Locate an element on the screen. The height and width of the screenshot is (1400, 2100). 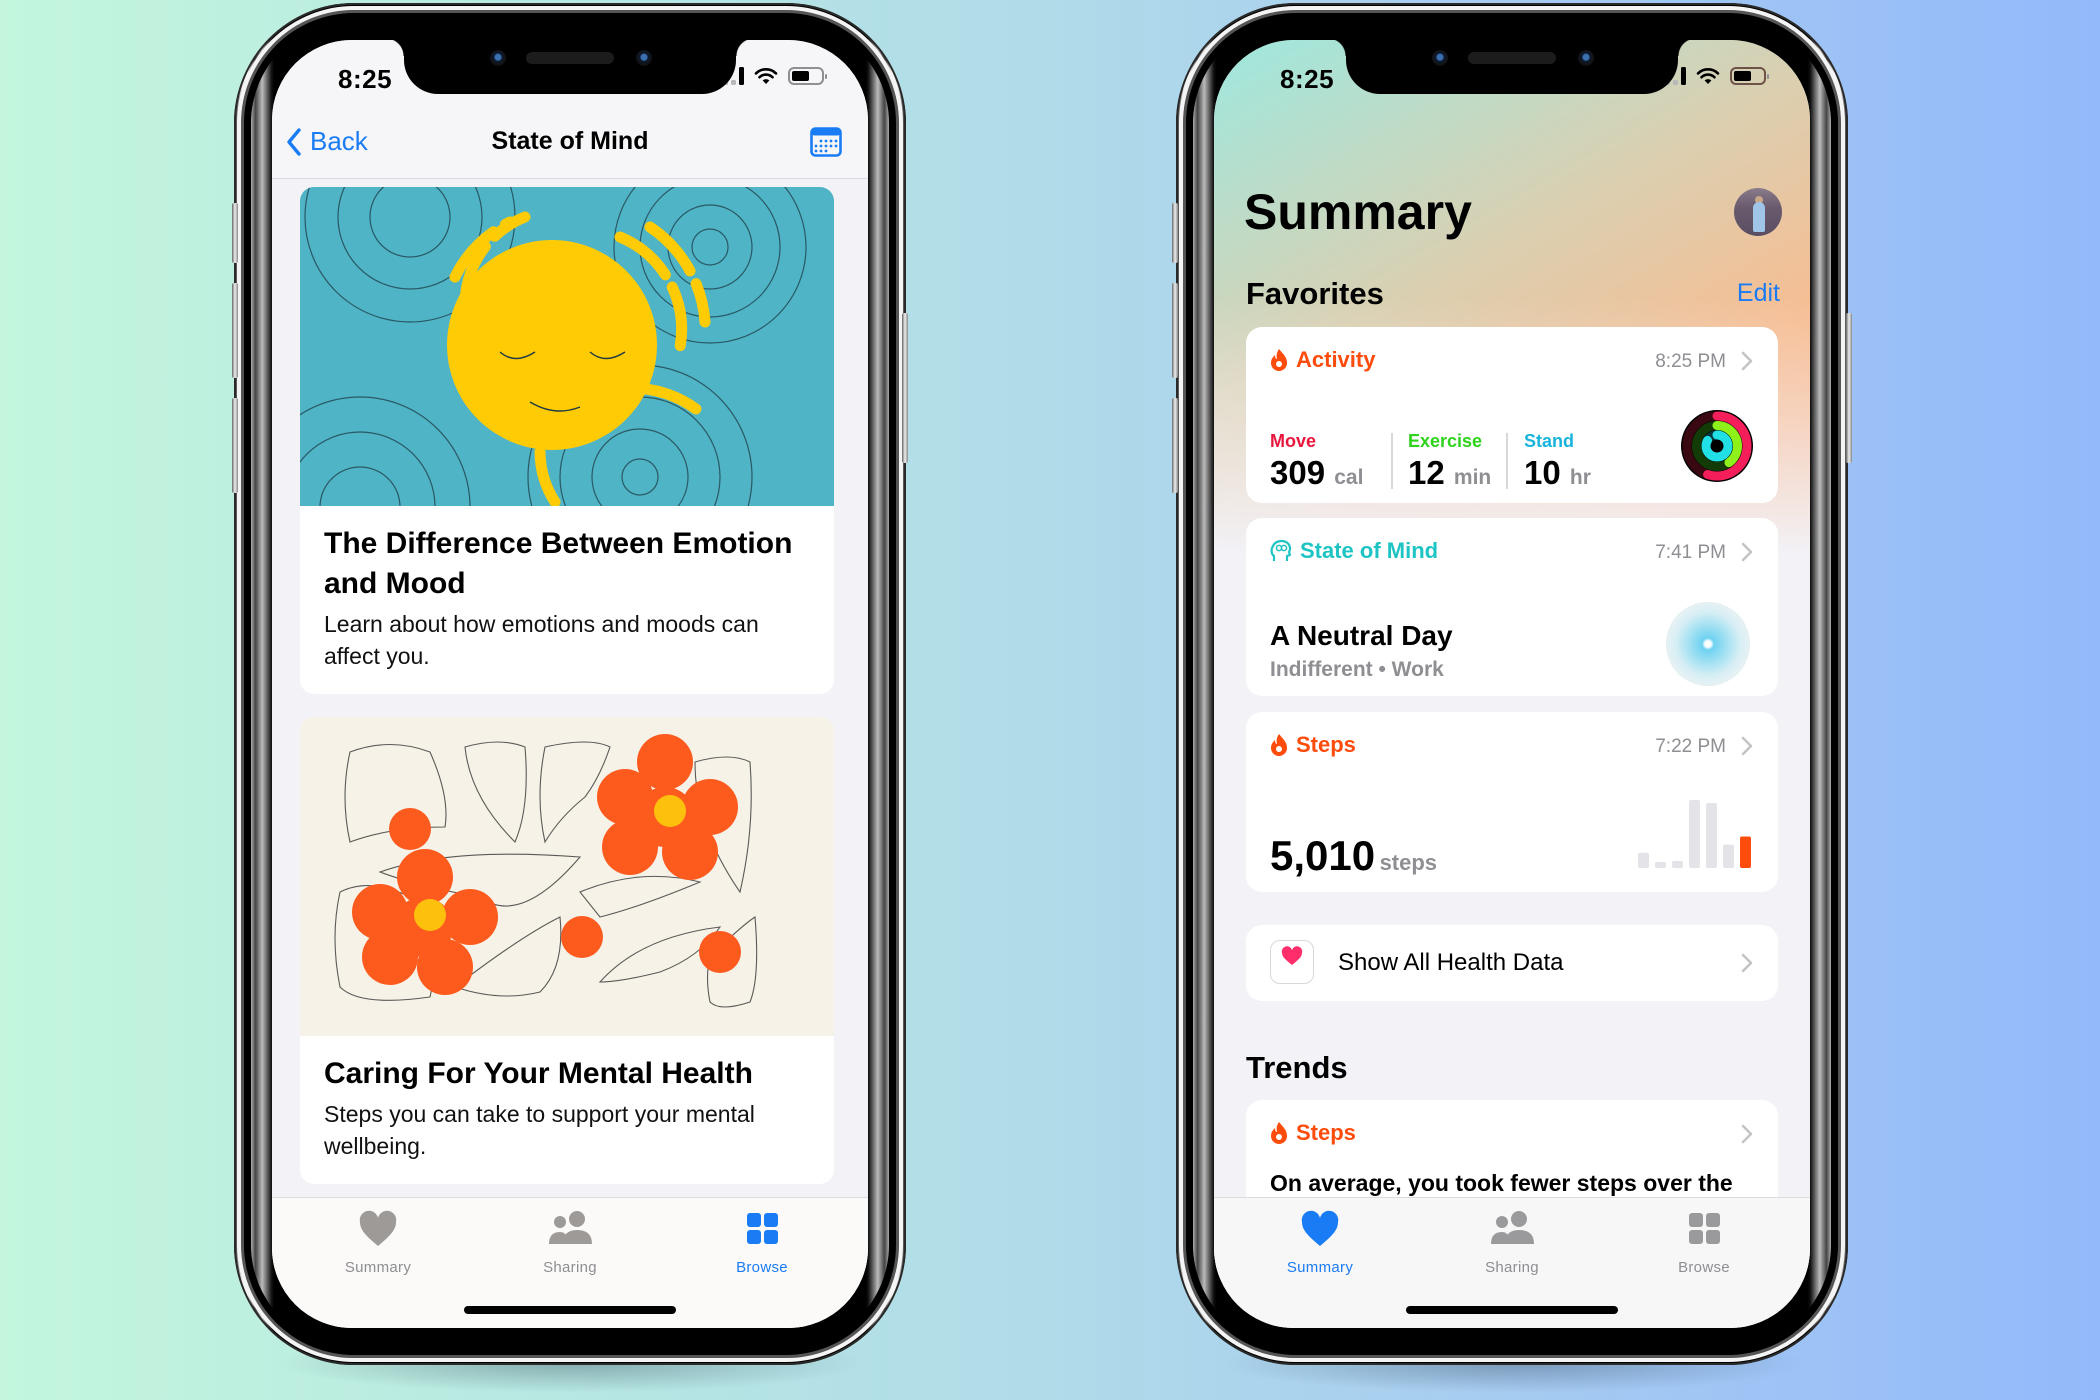
stand-unit: hr is located at coordinates (1580, 477).